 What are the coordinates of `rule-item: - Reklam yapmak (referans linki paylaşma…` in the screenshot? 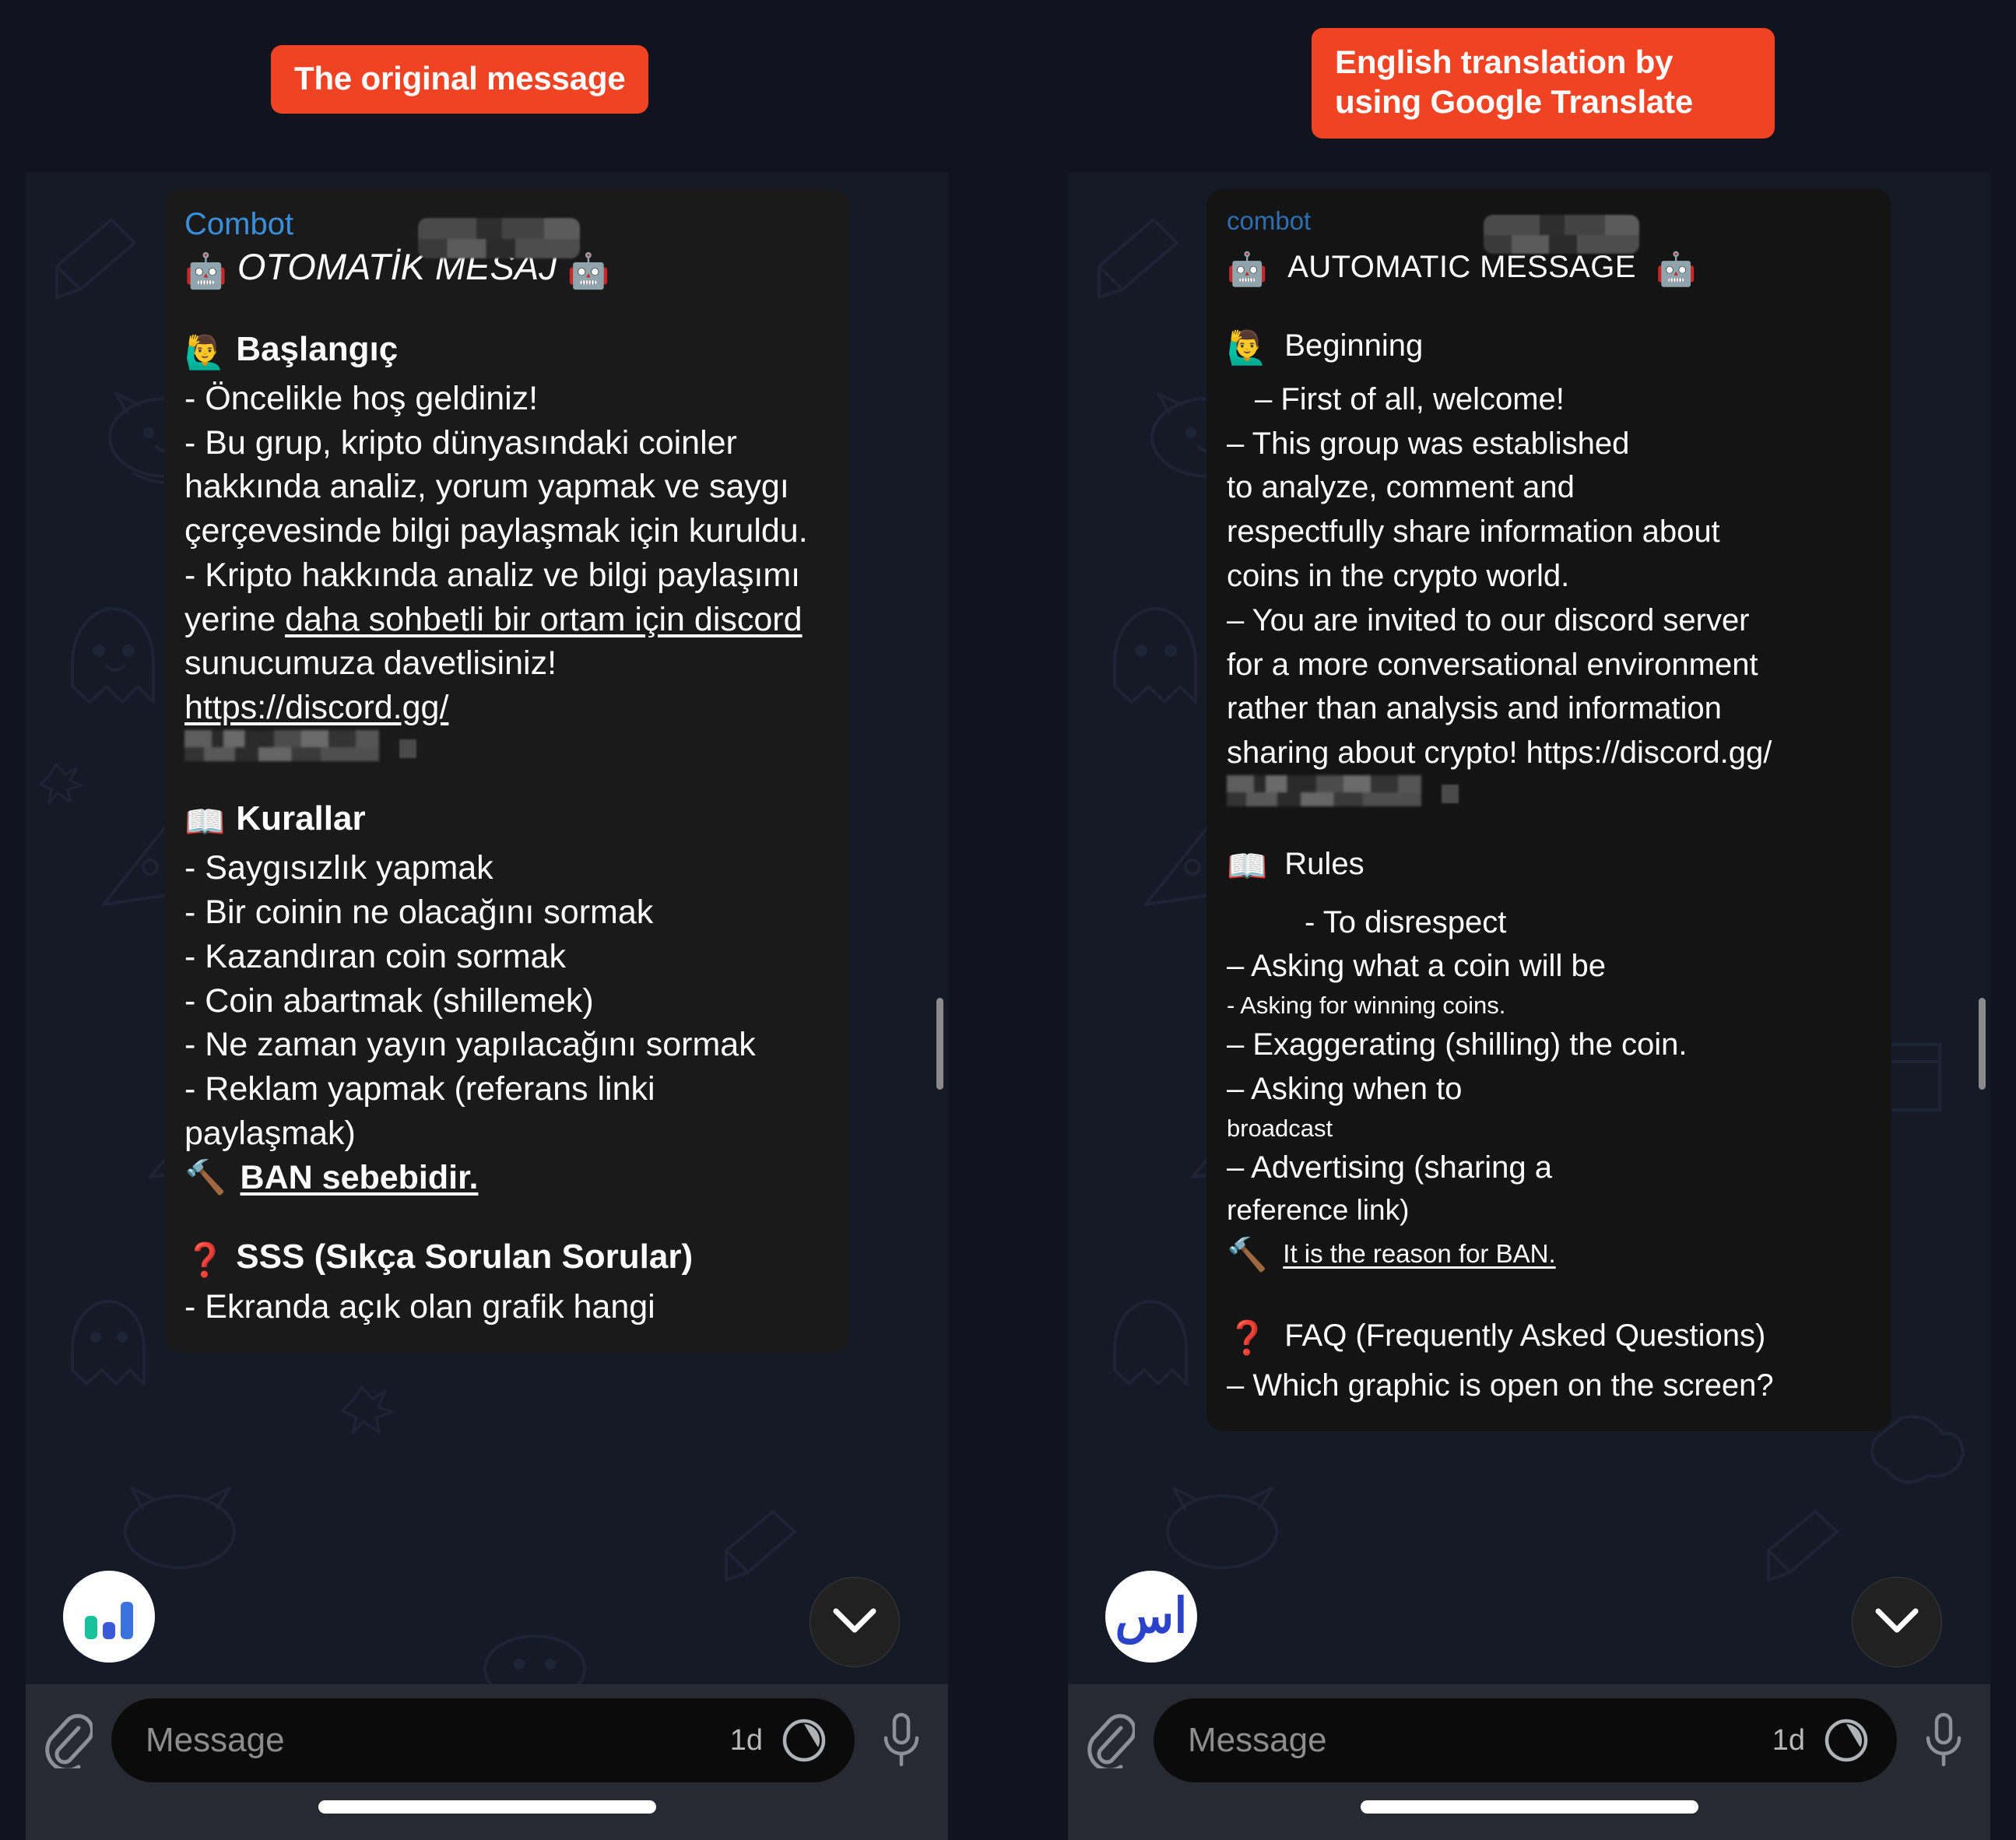 It's located at (420, 1111).